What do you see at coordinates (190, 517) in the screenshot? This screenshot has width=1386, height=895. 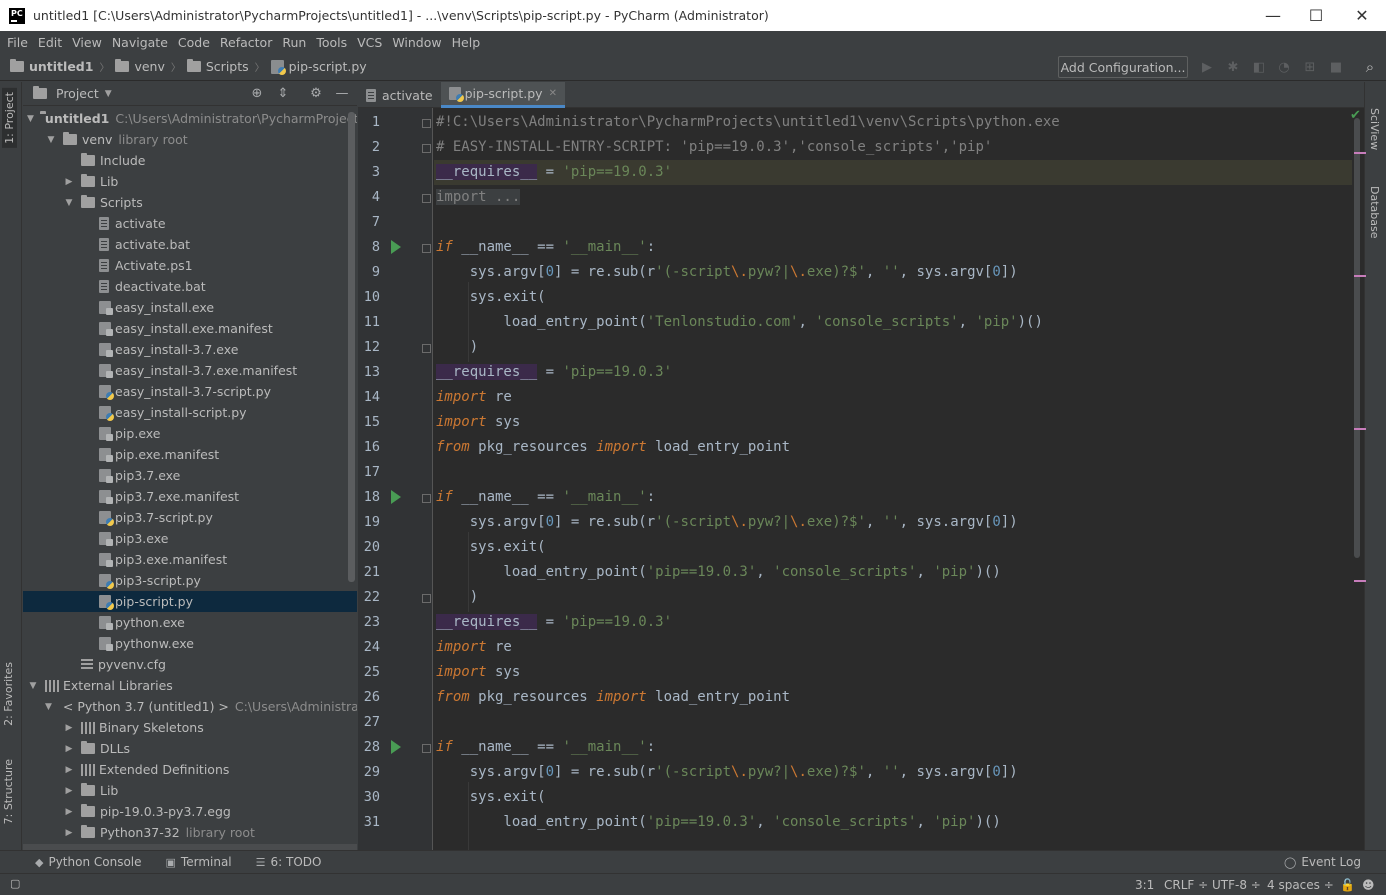 I see `tree-item: pip3.7-script.py` at bounding box center [190, 517].